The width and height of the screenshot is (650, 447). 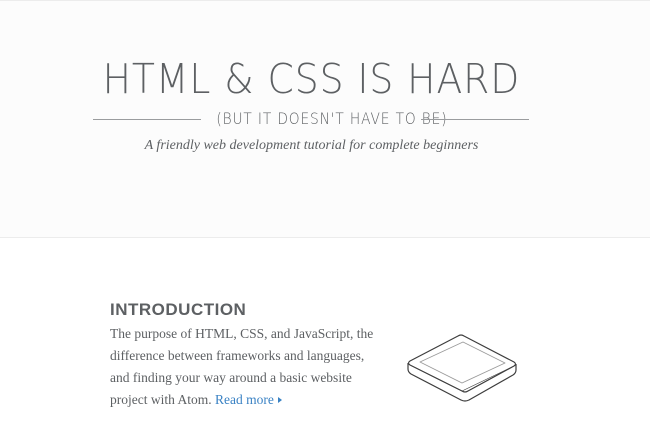 I want to click on subtitle-rule-left, so click(x=147, y=119).